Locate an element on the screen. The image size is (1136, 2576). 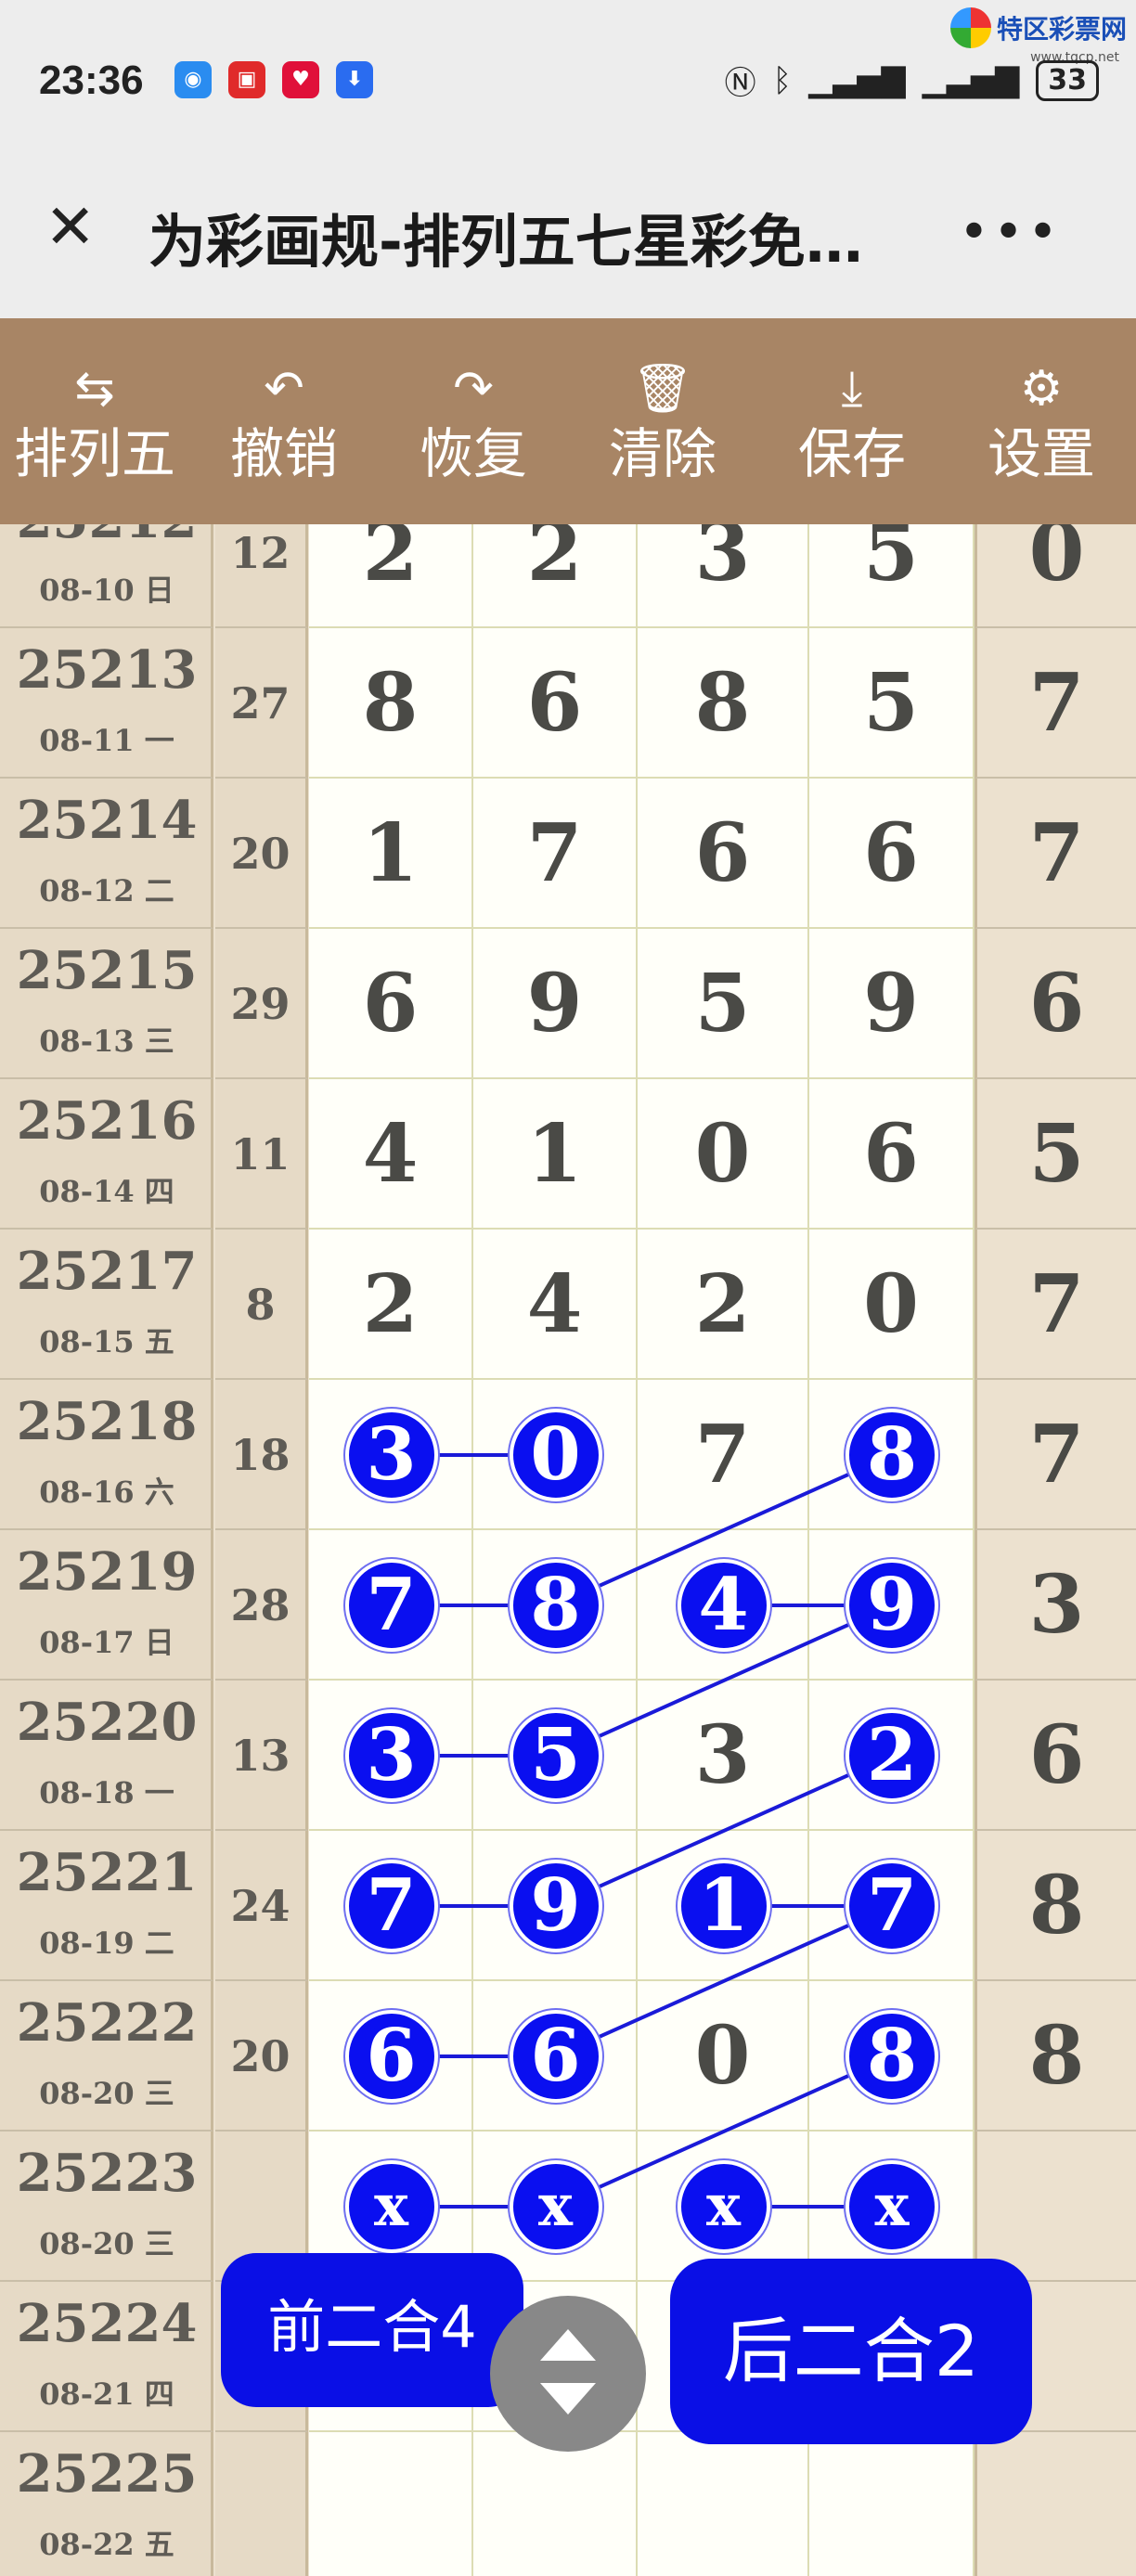
selected-digit-ball: 5 is located at coordinates (555, 1756).